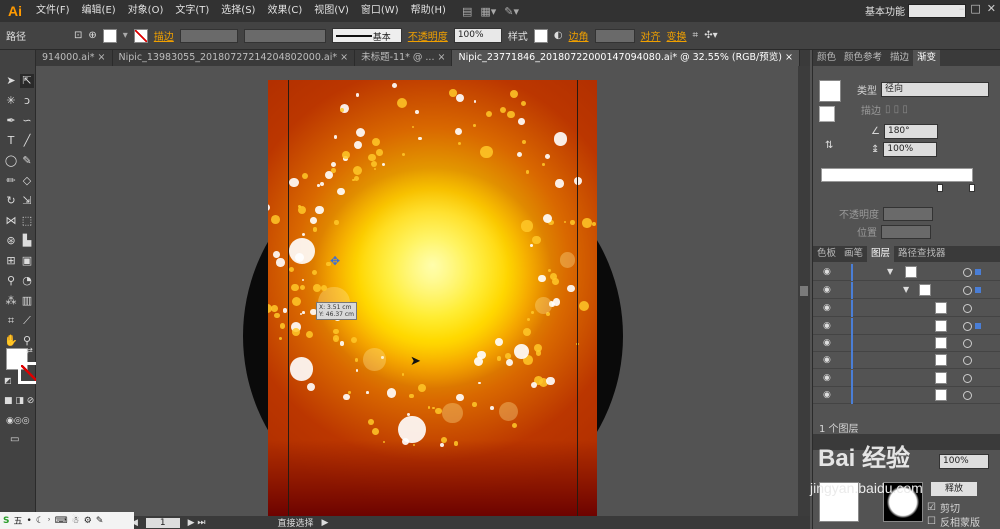 Image resolution: width=1000 pixels, height=529 pixels. I want to click on gradient-stop-right, so click(972, 188).